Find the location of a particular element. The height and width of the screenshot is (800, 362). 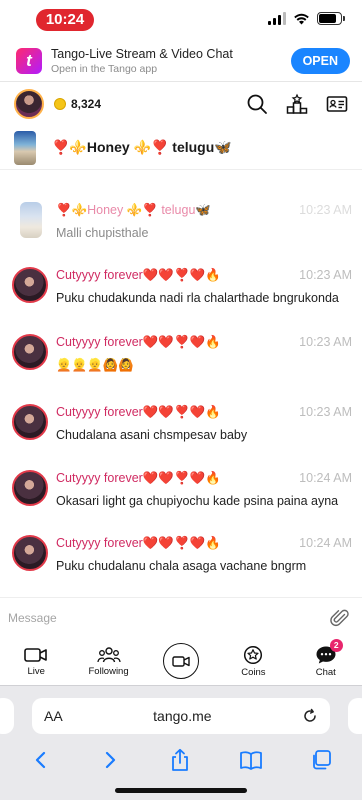

status-icons is located at coordinates (306, 18).